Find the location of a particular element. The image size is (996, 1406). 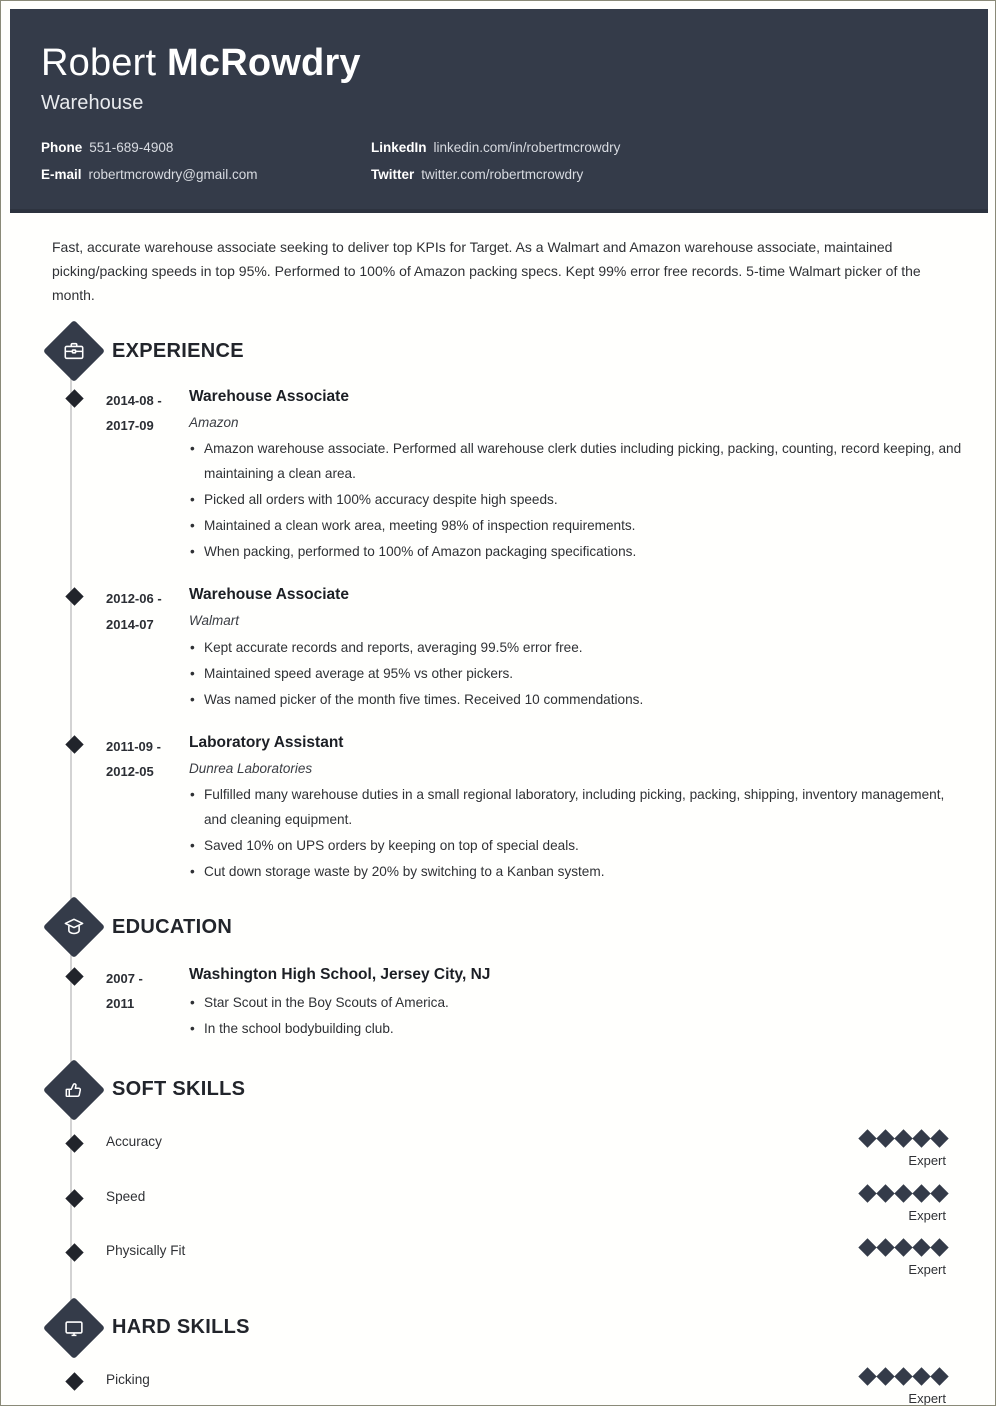

section-header-hard-skills: HARD SKILLS is located at coordinates (515, 1327).